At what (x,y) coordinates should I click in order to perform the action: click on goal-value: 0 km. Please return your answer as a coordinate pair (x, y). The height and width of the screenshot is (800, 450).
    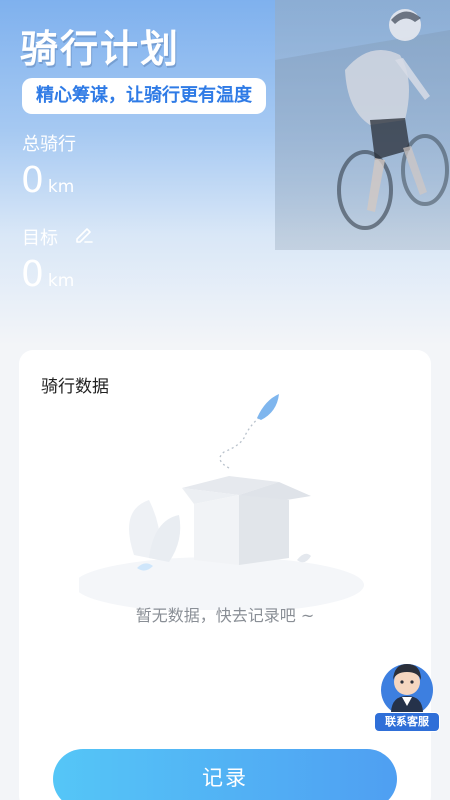
    Looking at the image, I should click on (47, 274).